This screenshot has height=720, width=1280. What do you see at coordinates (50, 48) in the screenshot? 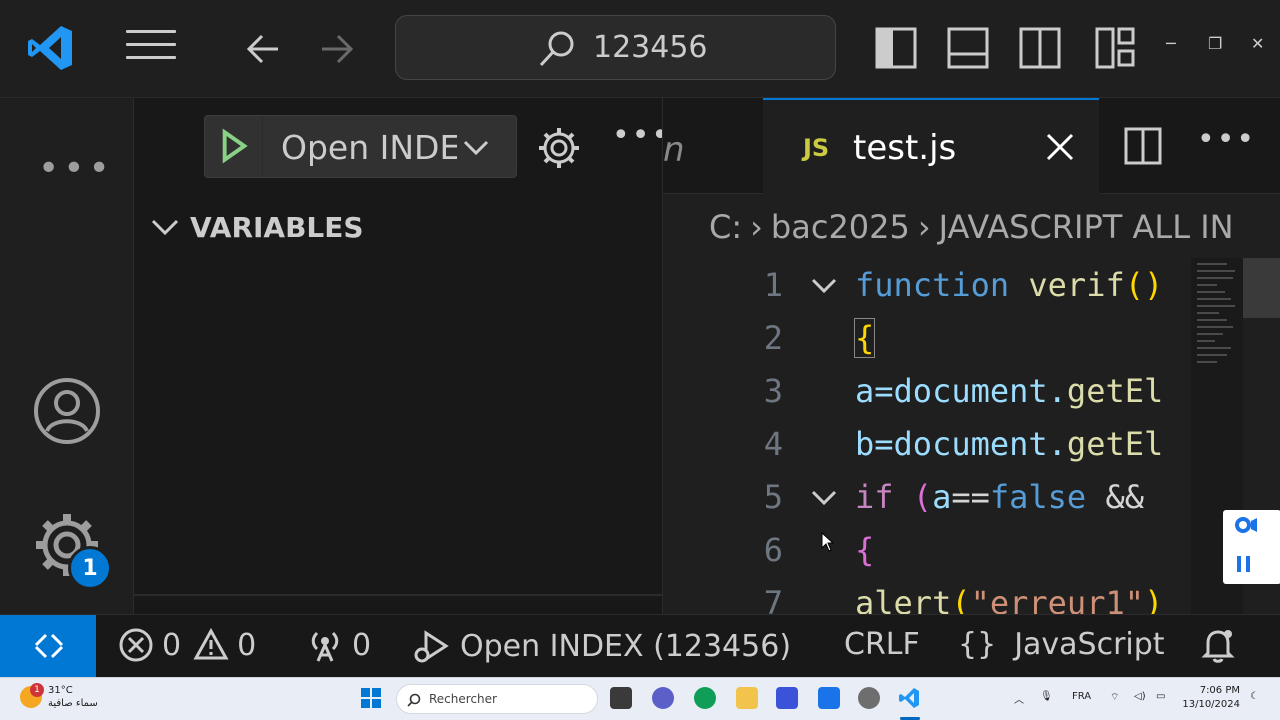
I see `vscode-logo-icon` at bounding box center [50, 48].